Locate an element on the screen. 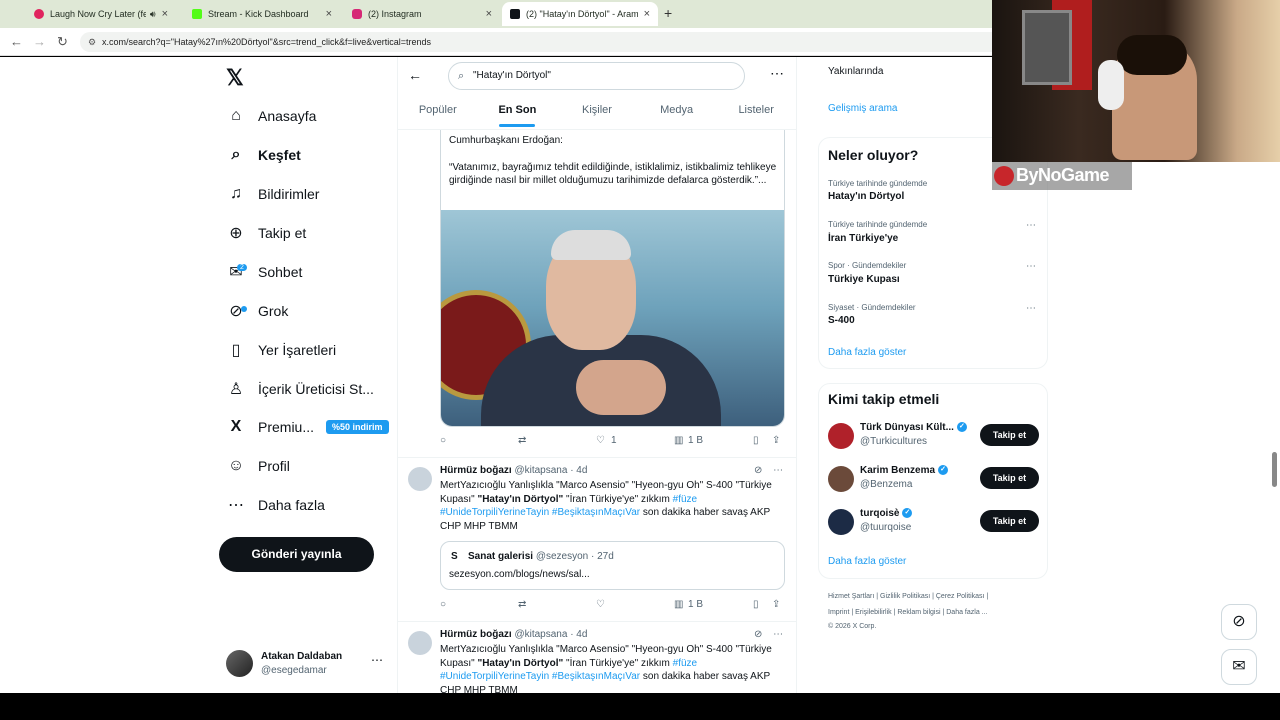  nav-explore: ⌕ Keşfet is located at coordinates (263, 155).